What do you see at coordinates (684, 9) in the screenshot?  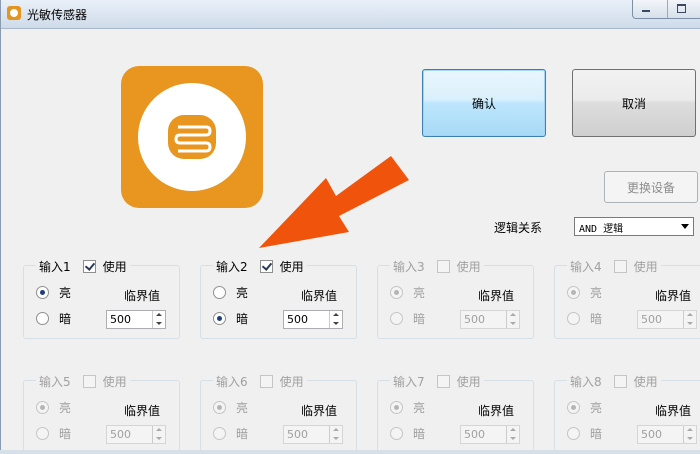 I see `maximize-icon` at bounding box center [684, 9].